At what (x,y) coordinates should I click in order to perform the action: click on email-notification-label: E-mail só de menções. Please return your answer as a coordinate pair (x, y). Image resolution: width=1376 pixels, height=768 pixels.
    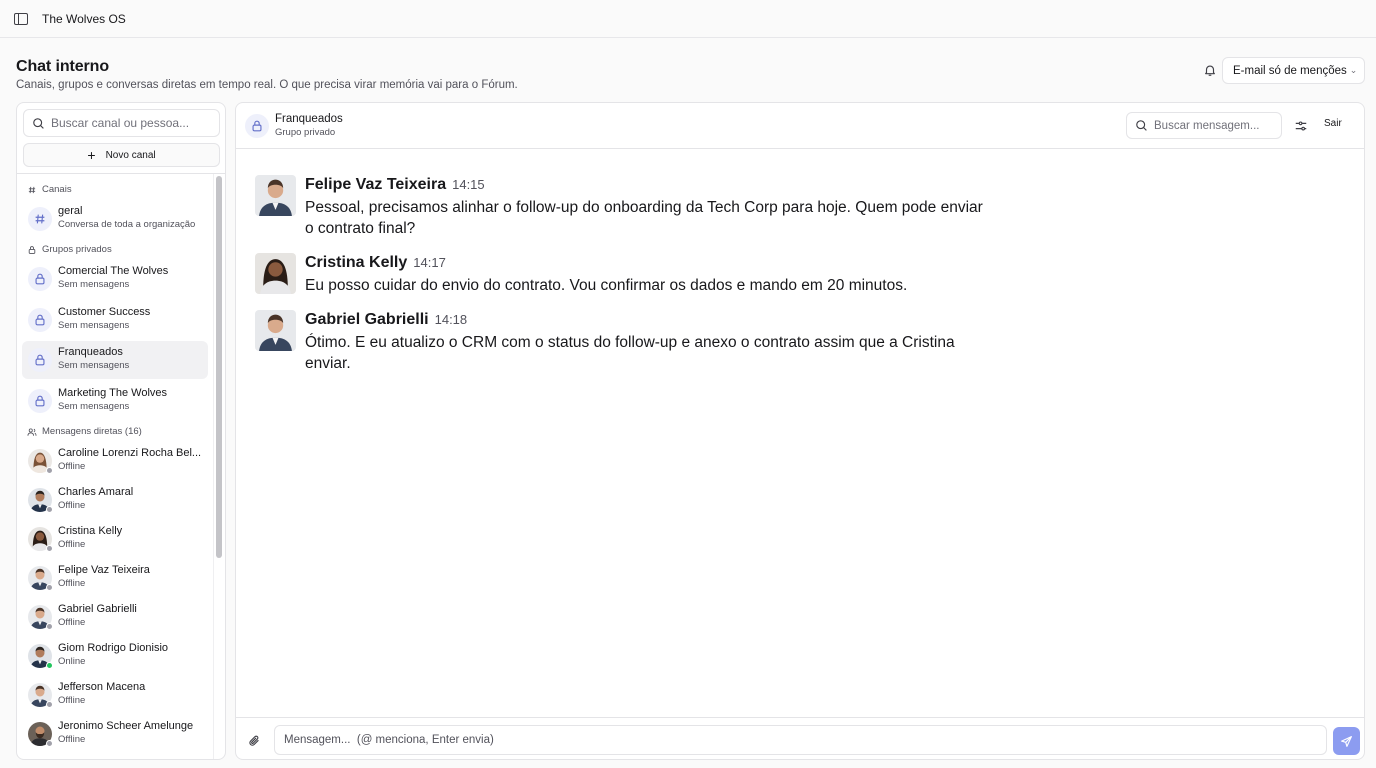
    Looking at the image, I should click on (1290, 70).